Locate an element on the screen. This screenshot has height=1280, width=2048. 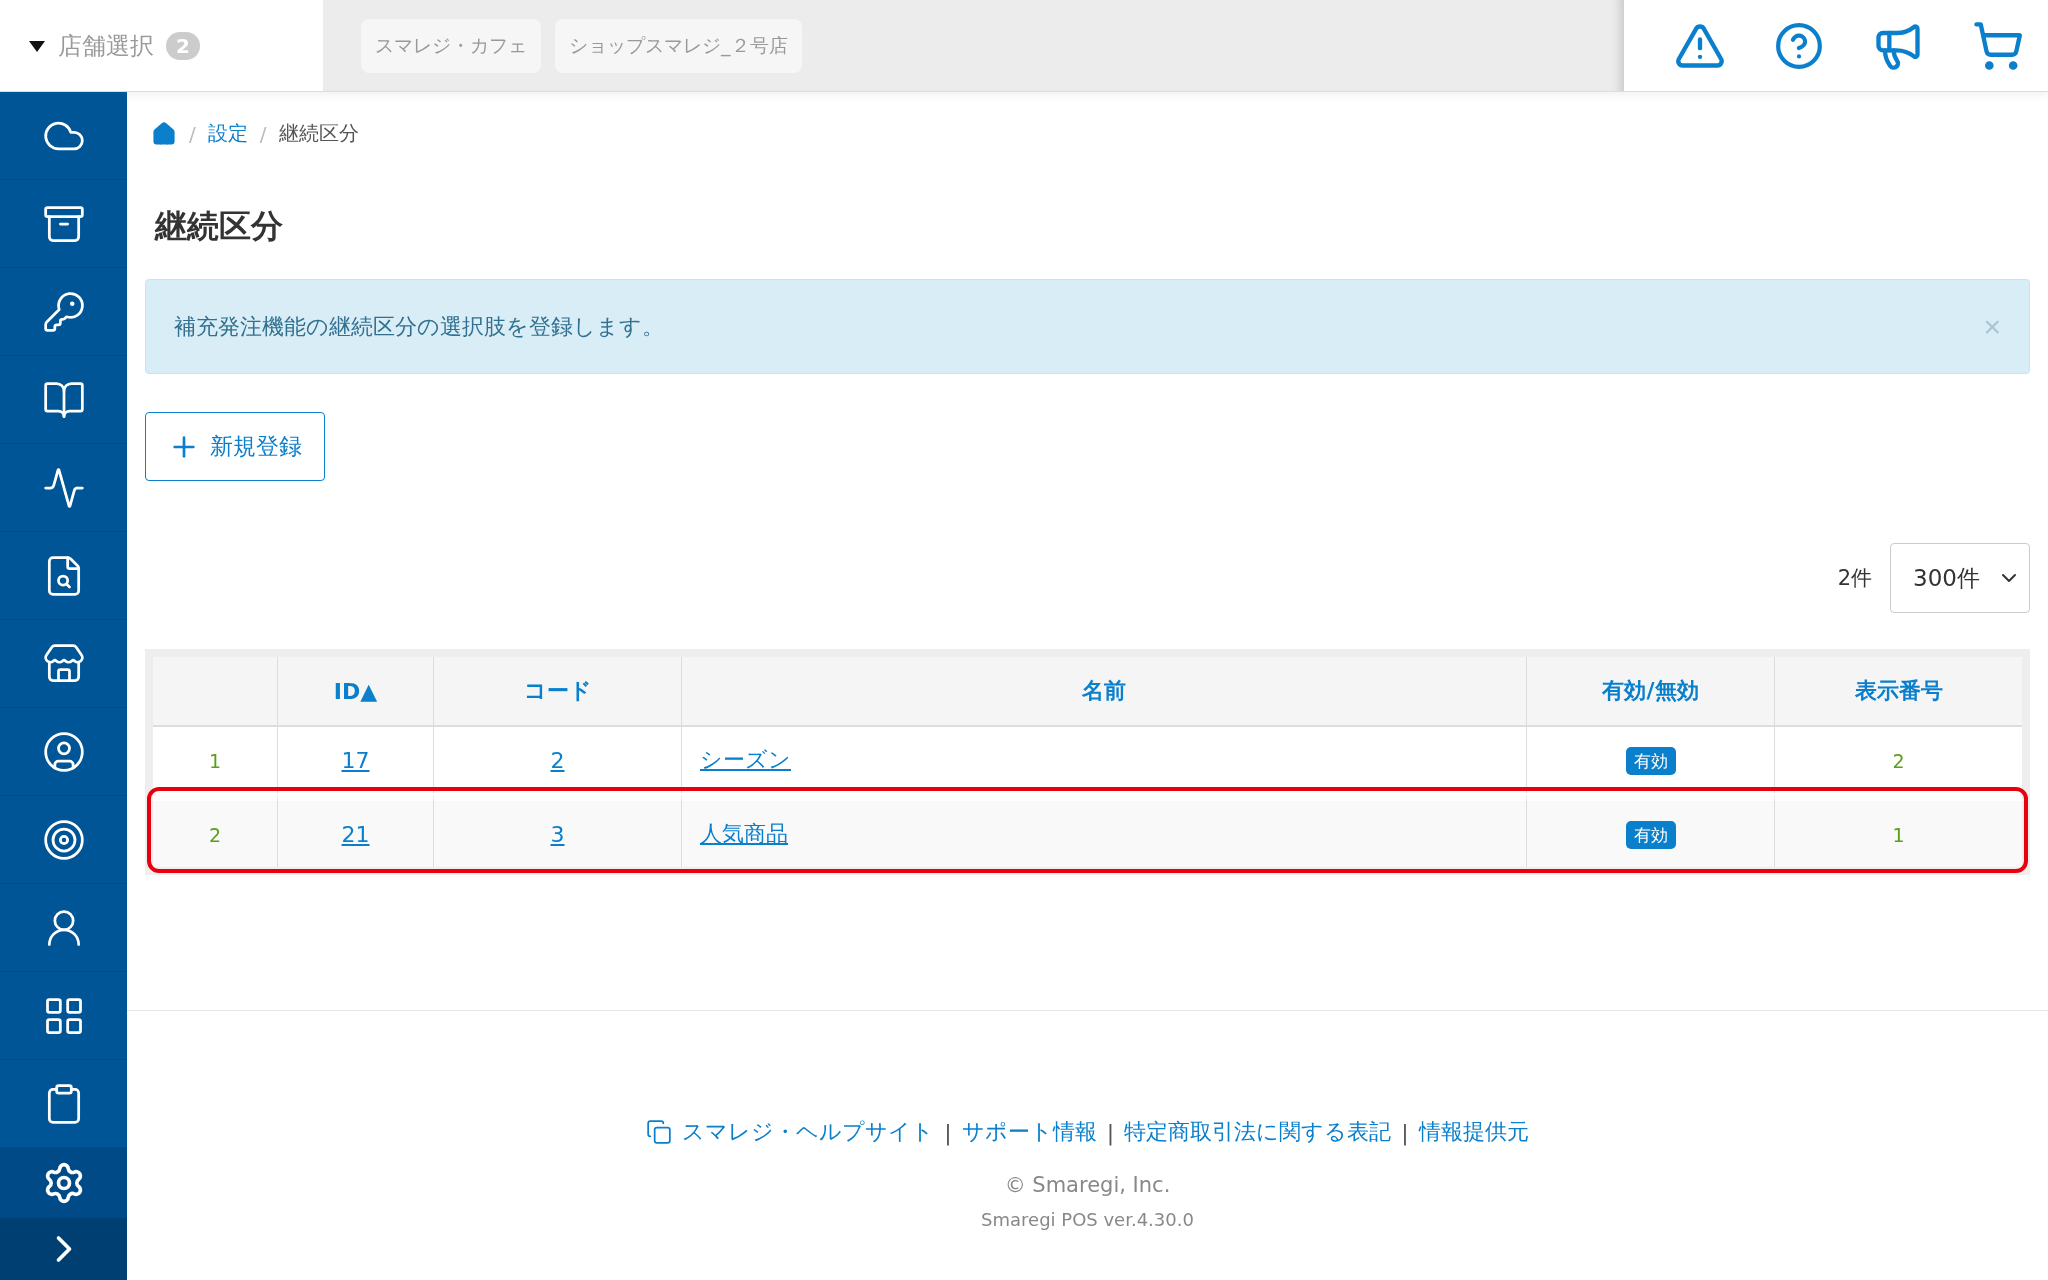
help-icon is located at coordinates (1799, 45).